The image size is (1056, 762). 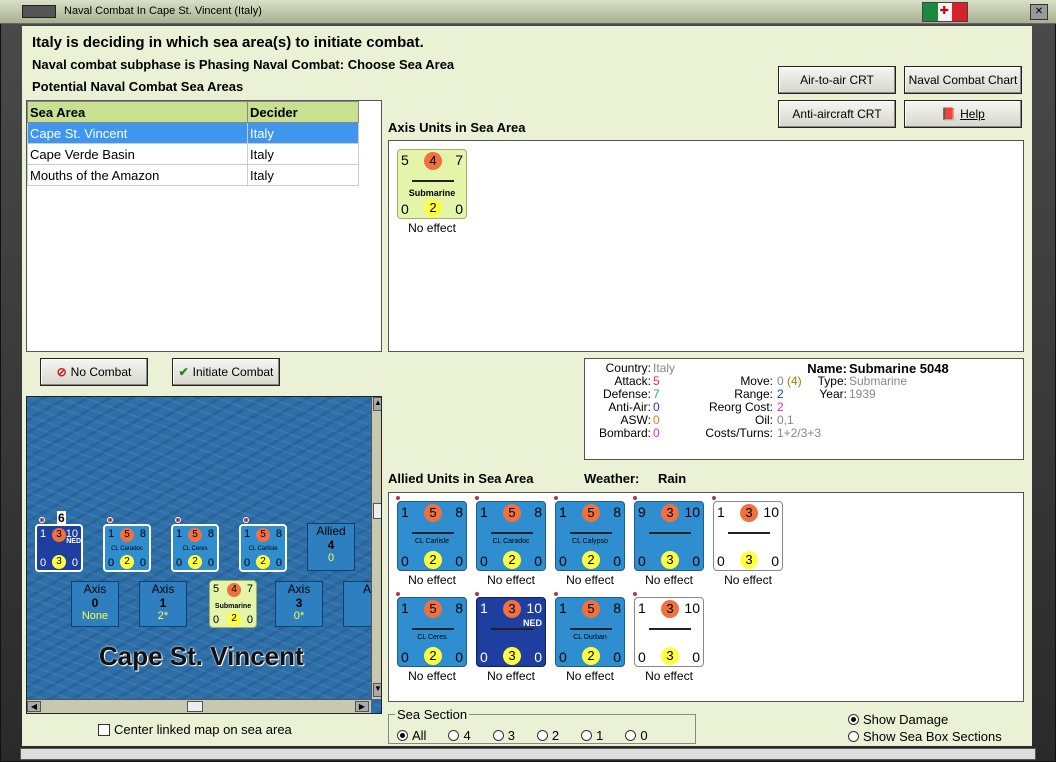 What do you see at coordinates (512, 560) in the screenshot?
I see `counter-bc: 2` at bounding box center [512, 560].